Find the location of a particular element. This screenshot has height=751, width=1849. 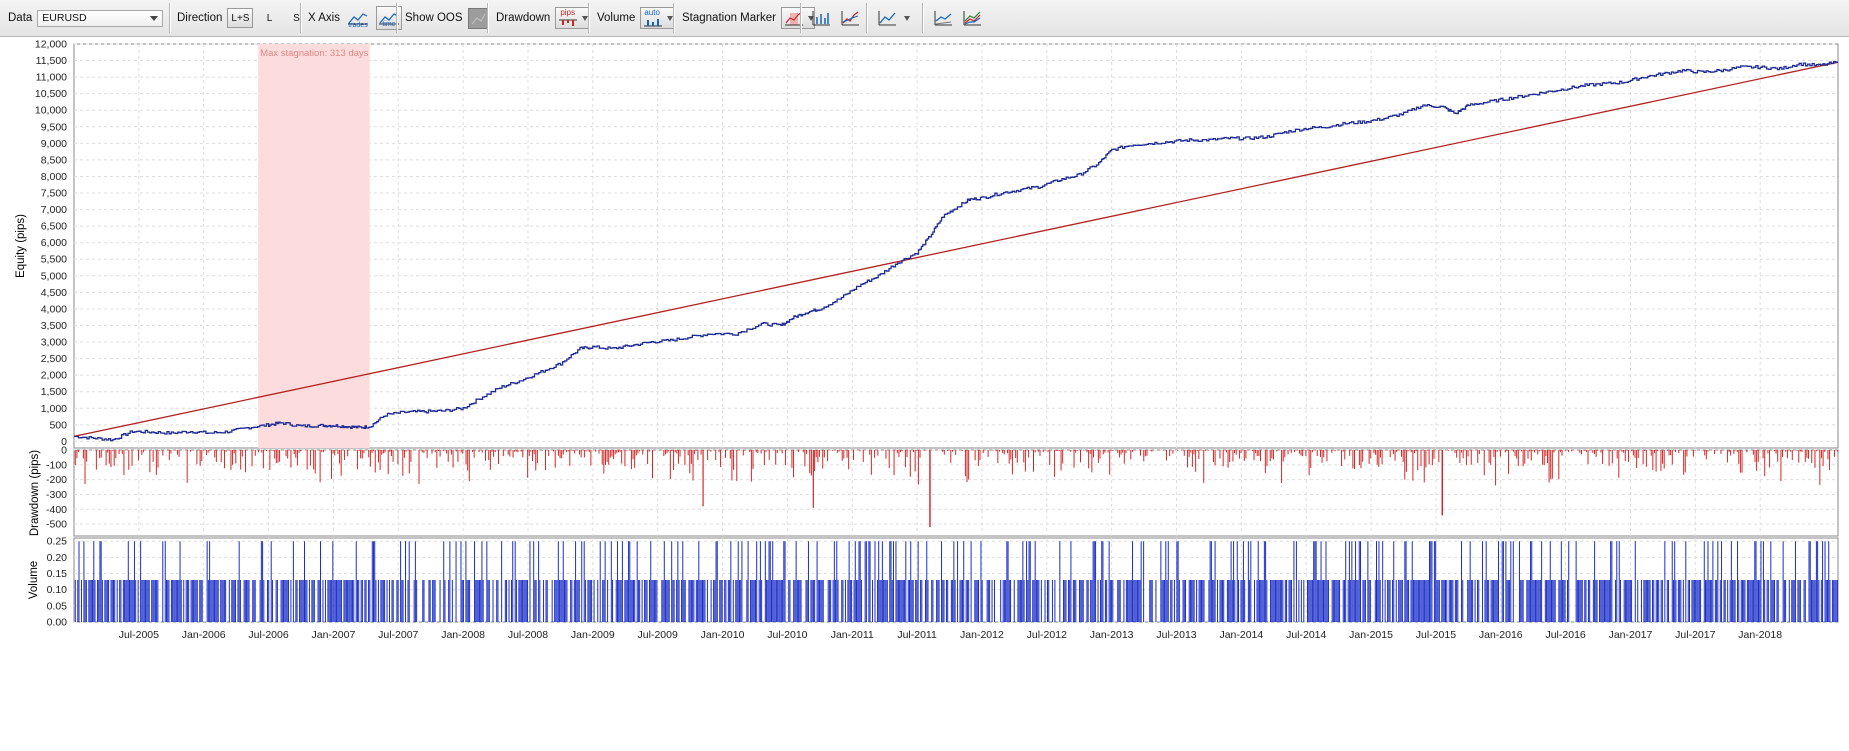

y-tick-label: 7,500 is located at coordinates (54, 194).